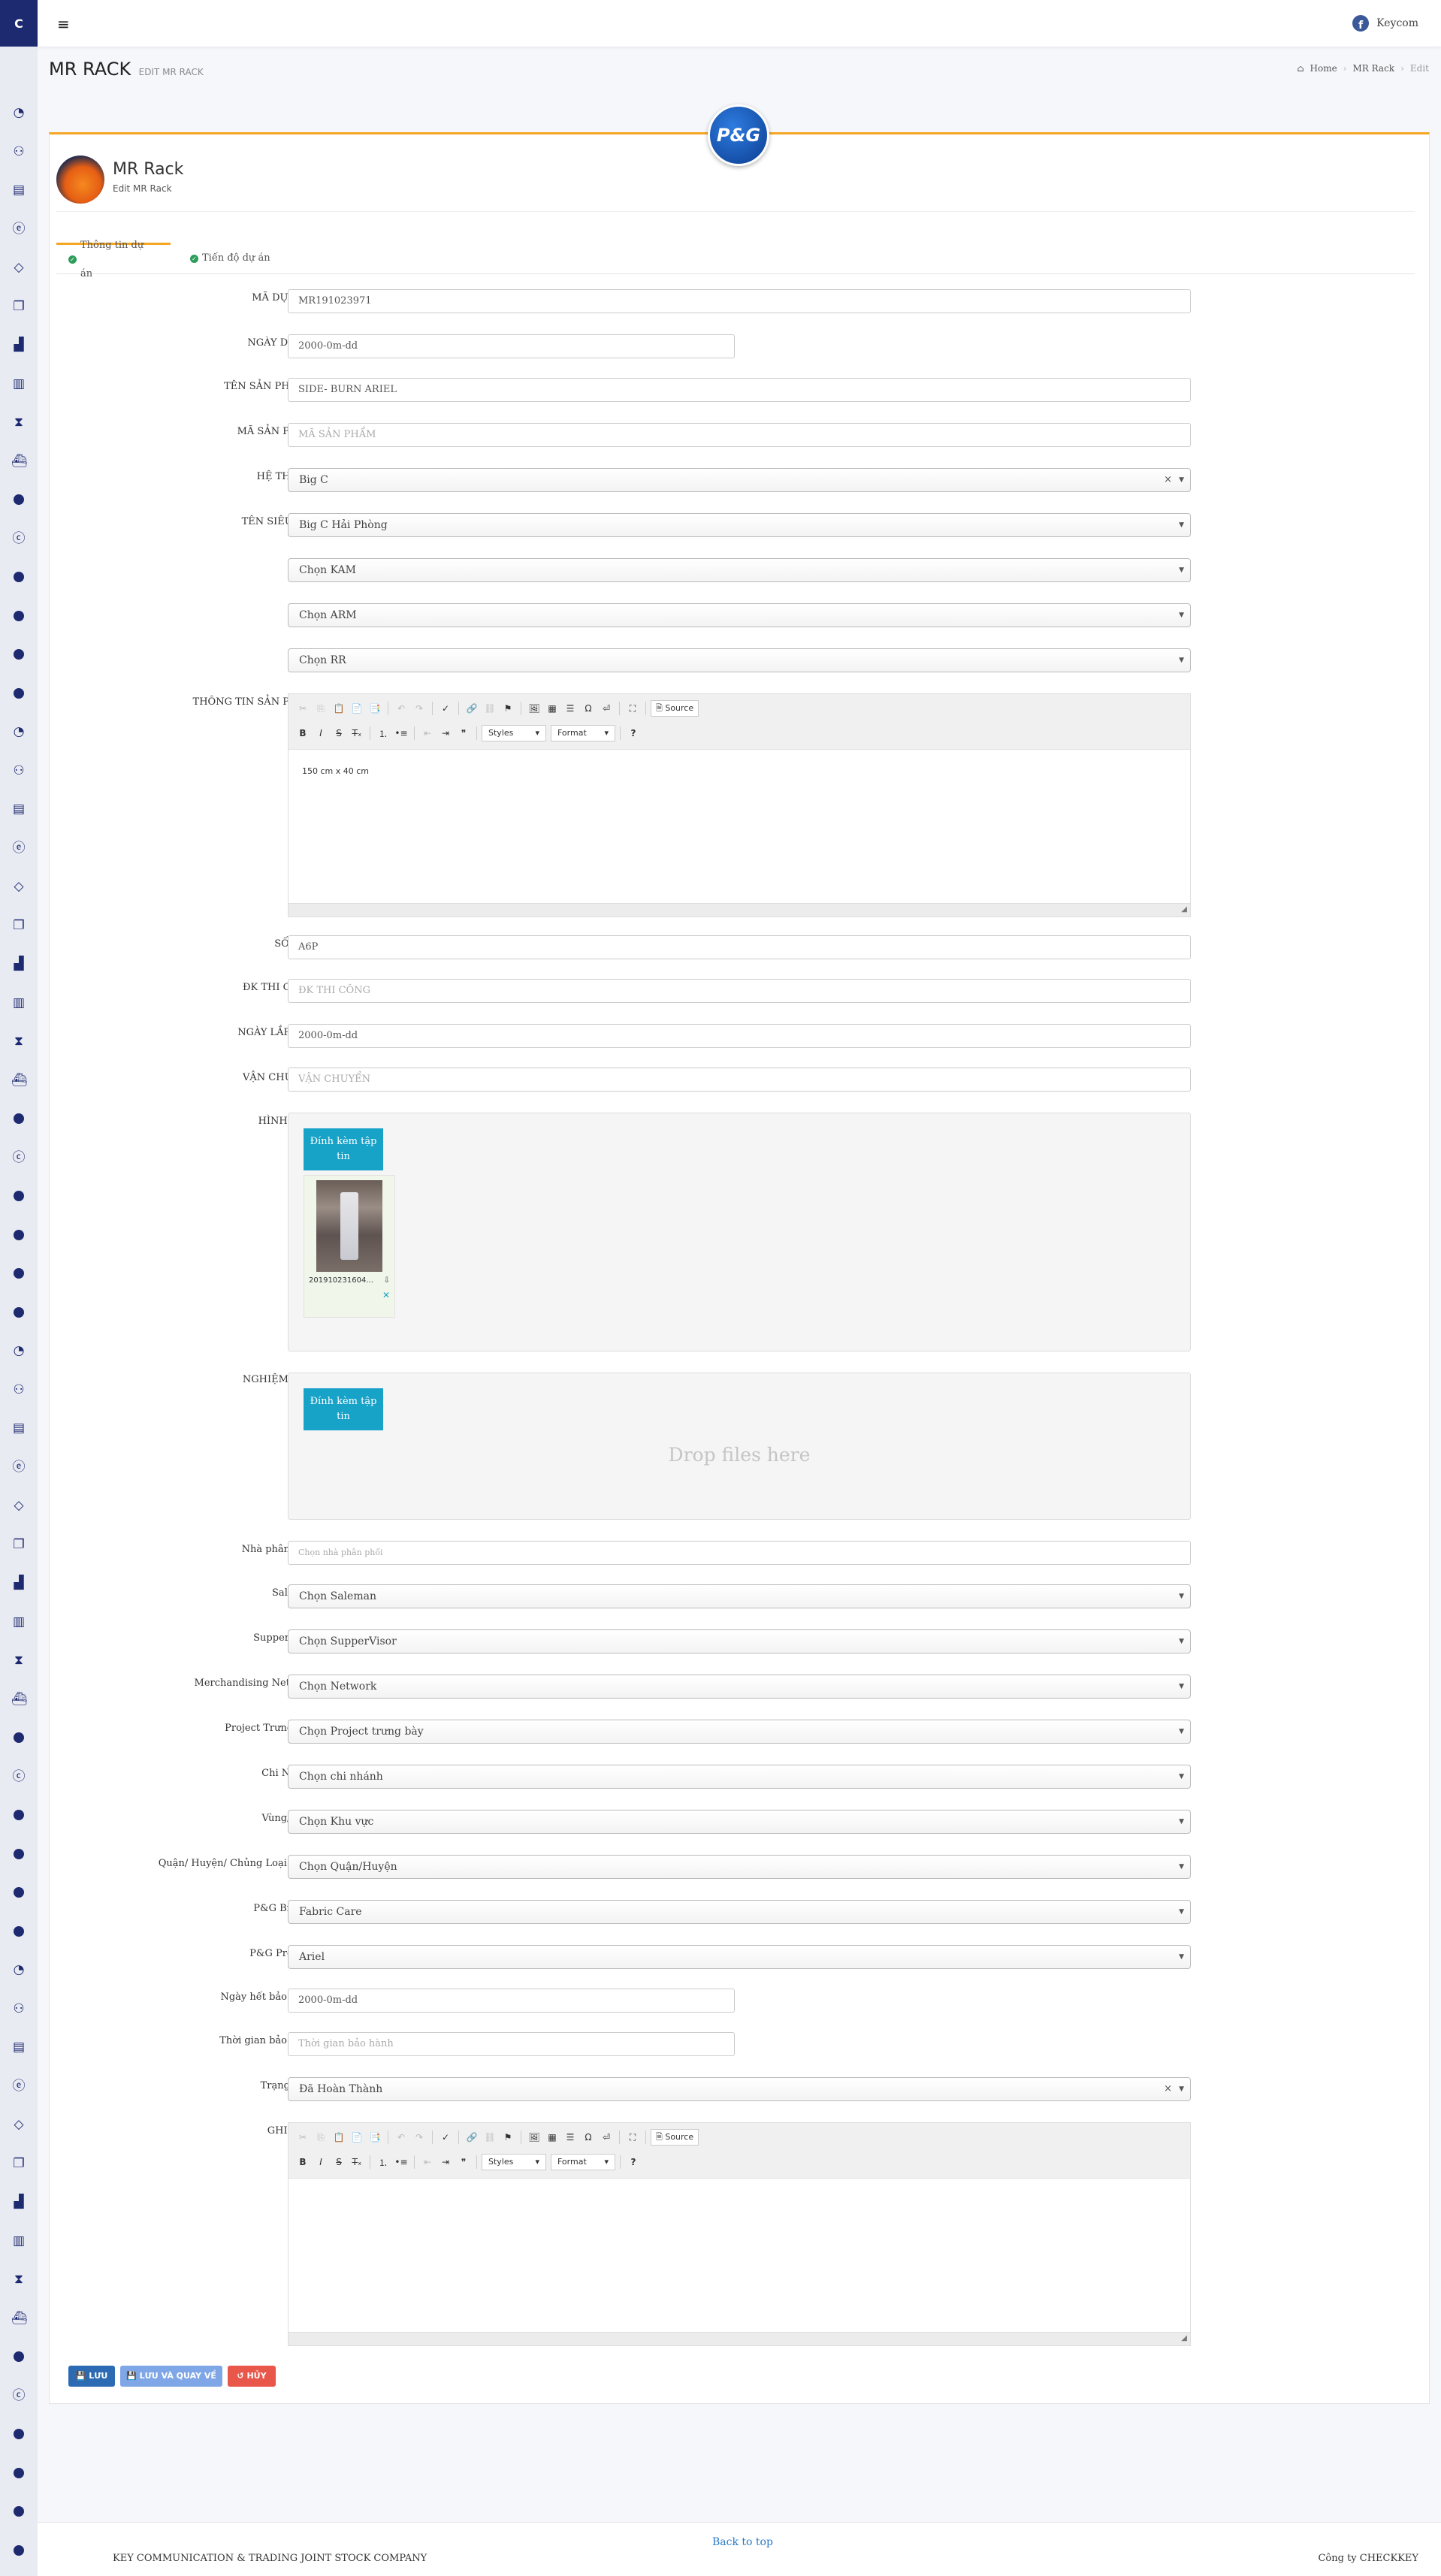 The image size is (1441, 2576). I want to click on tab-project-info: ✓ Thông tin dự án, so click(114, 259).